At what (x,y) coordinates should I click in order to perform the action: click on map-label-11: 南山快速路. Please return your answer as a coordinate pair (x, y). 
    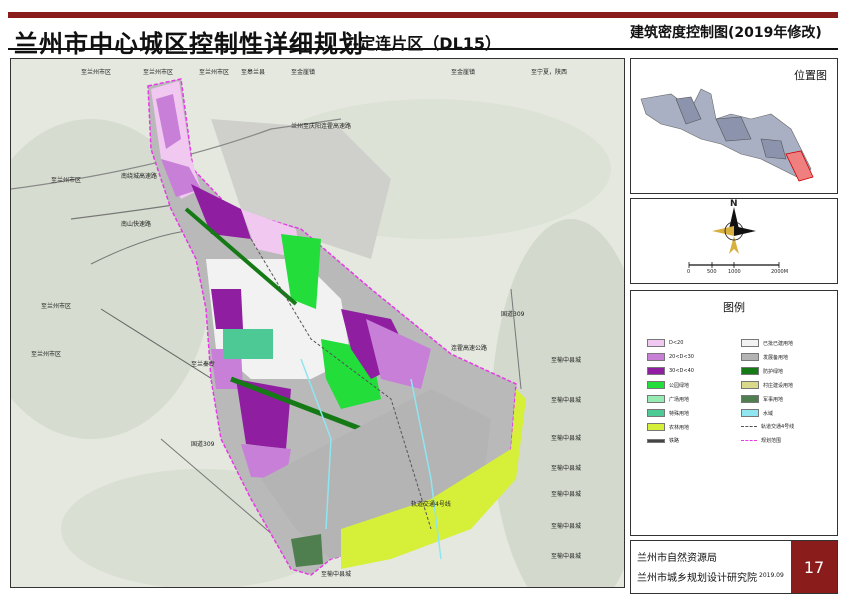
    Looking at the image, I should click on (136, 224).